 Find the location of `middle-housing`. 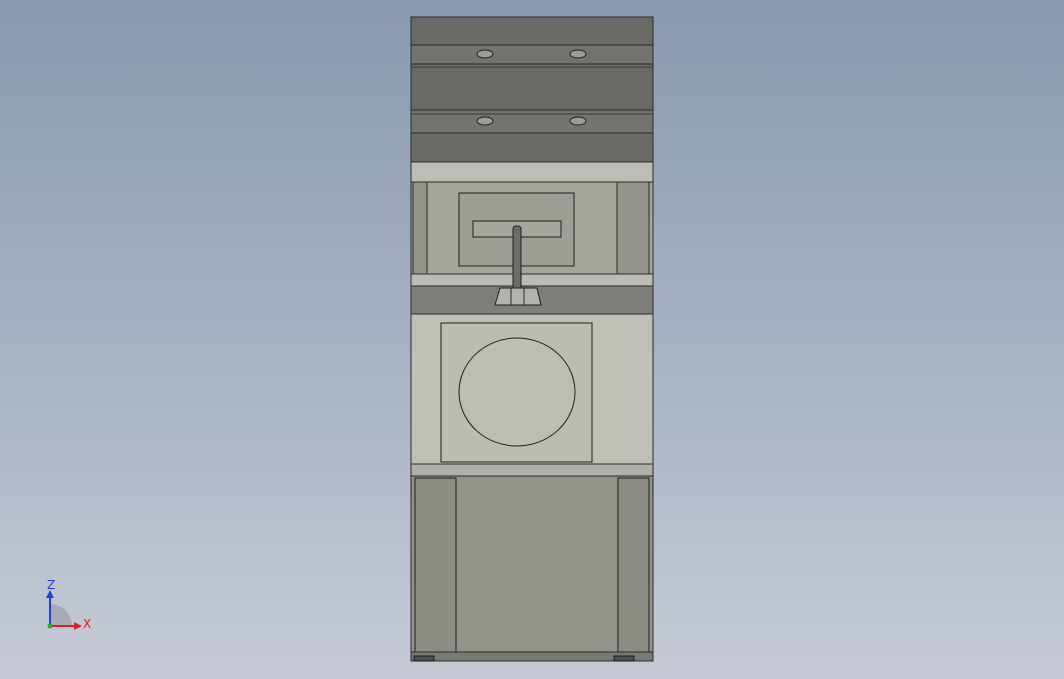

middle-housing is located at coordinates (532, 395).